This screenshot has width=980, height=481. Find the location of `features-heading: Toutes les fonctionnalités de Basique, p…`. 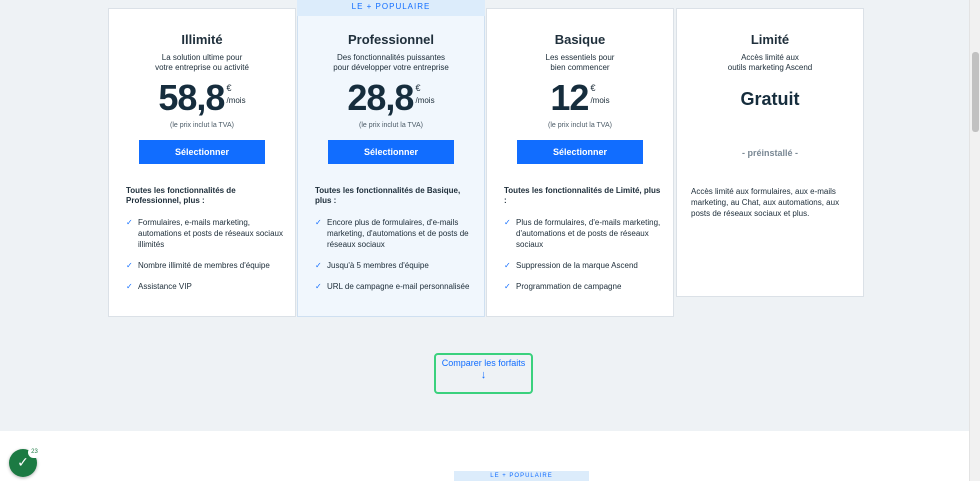

features-heading: Toutes les fonctionnalités de Basique, p… is located at coordinates (388, 195).